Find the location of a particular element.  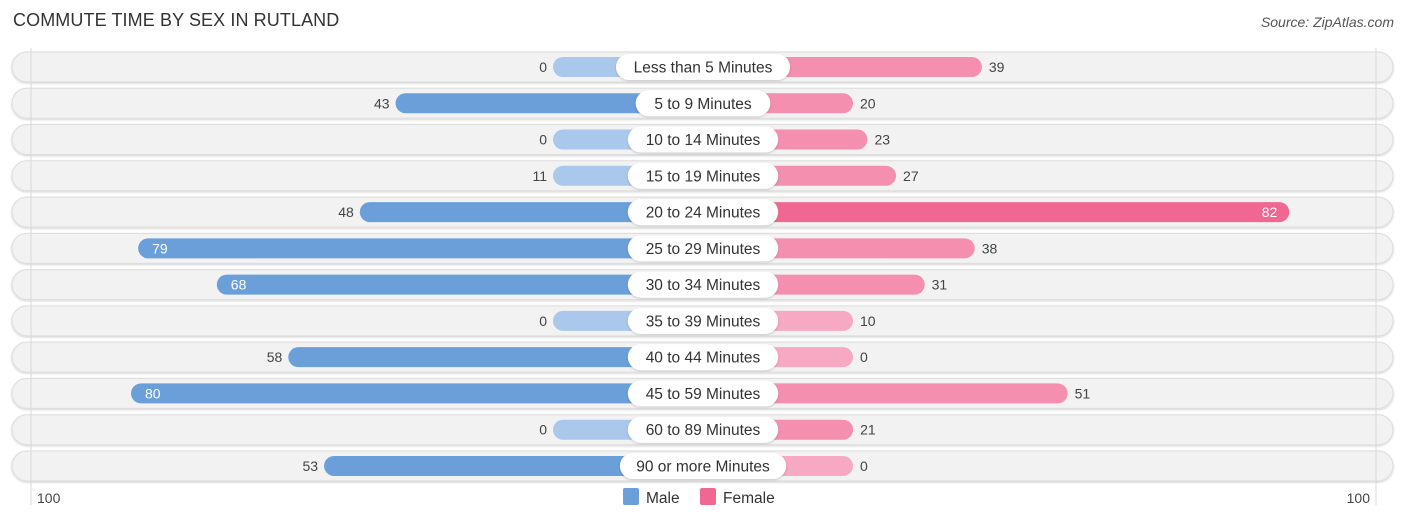

value-label-female: 38 is located at coordinates (990, 248).